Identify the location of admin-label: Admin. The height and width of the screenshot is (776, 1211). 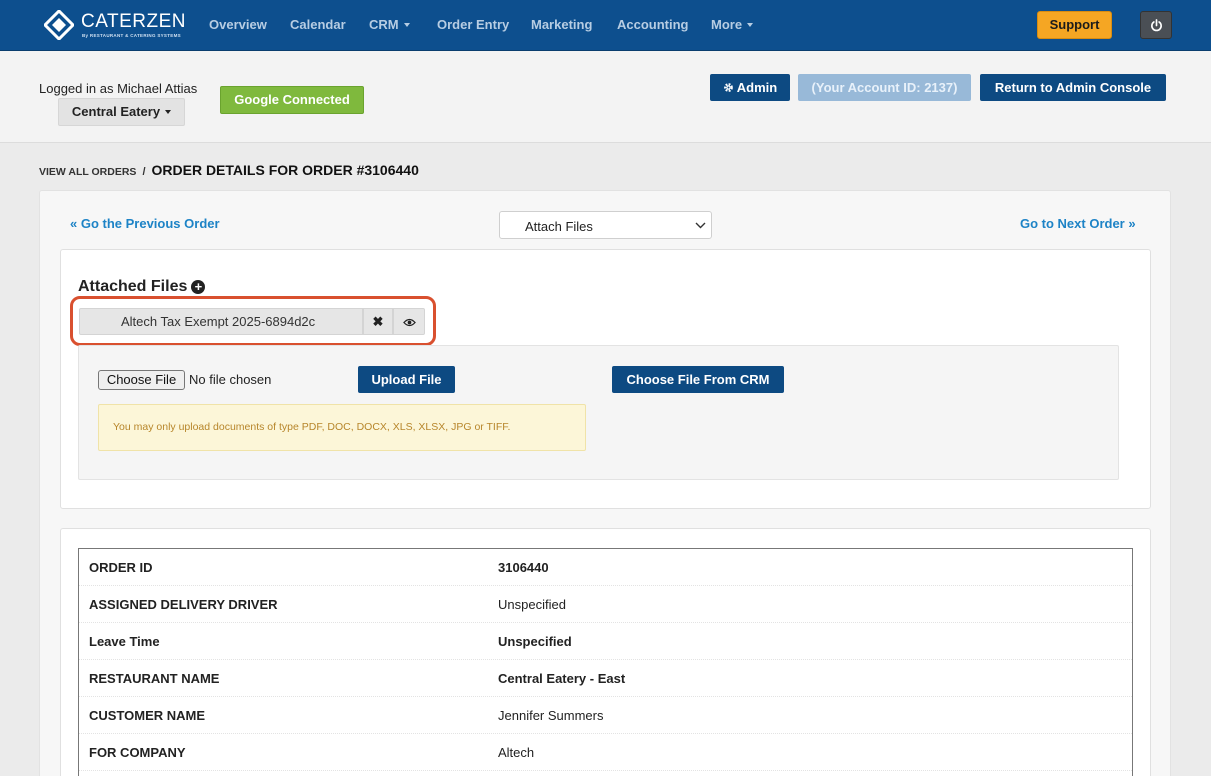
(757, 87).